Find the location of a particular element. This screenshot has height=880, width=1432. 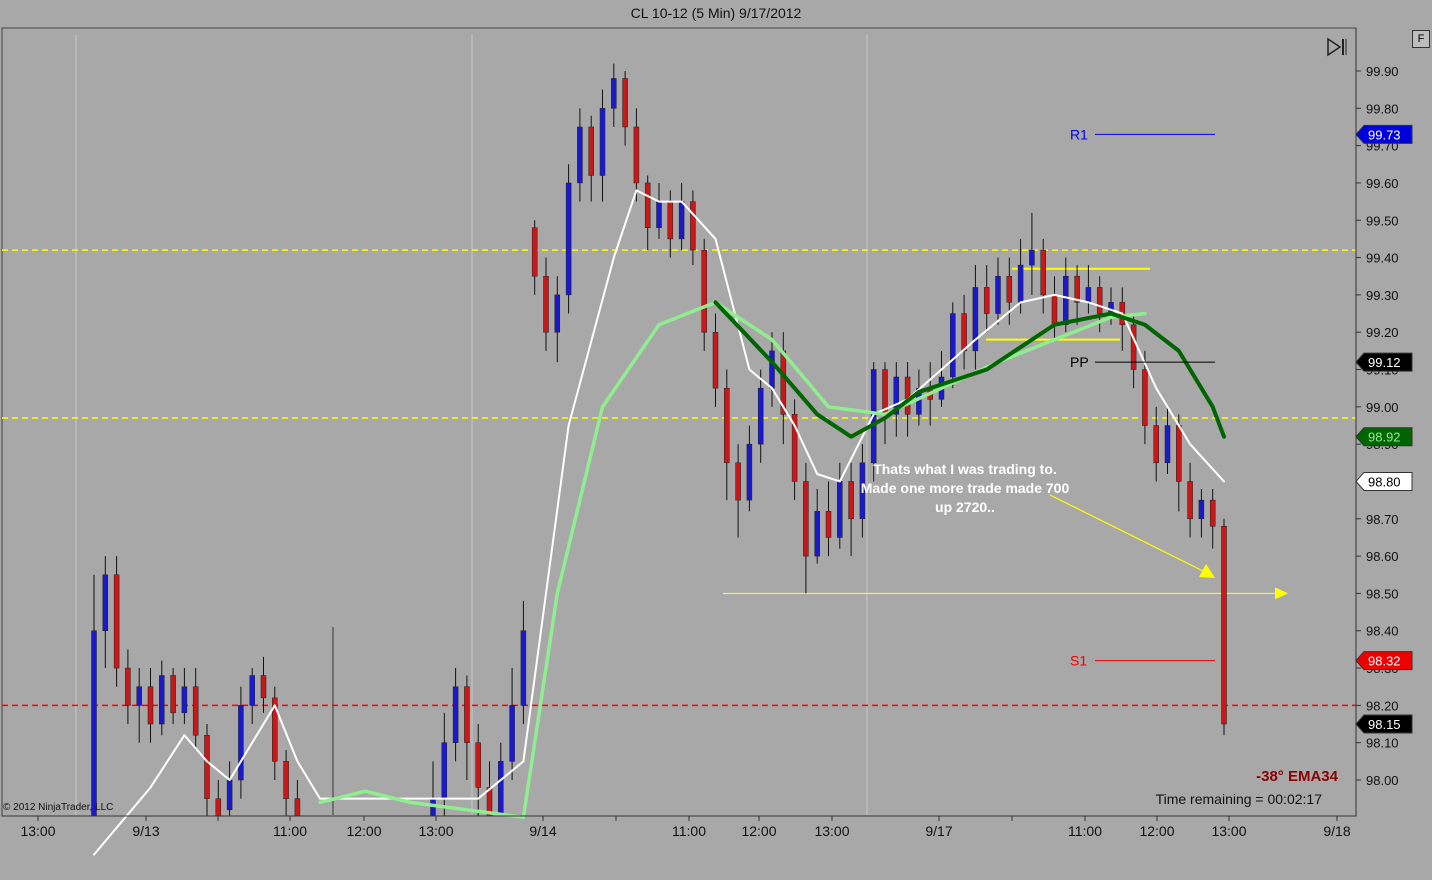

y-tick-label: 98.60 is located at coordinates (1382, 556).